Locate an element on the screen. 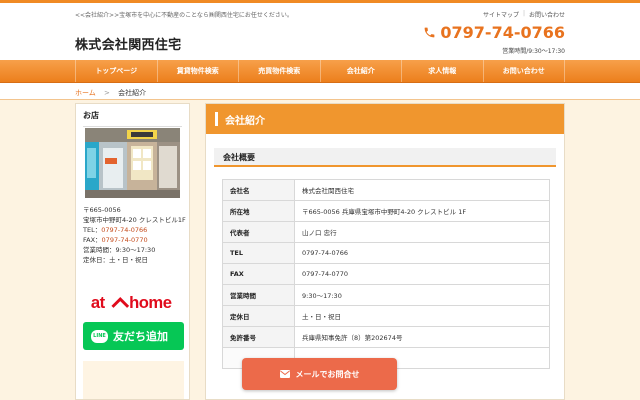  nav-item-company: 会社紹介 is located at coordinates (360, 71).